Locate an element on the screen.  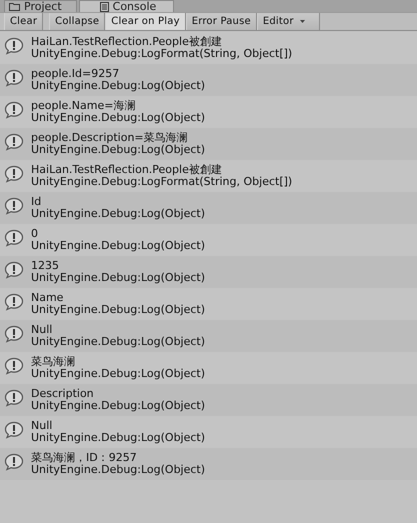
panel-tab: Console is located at coordinates (126, 6).